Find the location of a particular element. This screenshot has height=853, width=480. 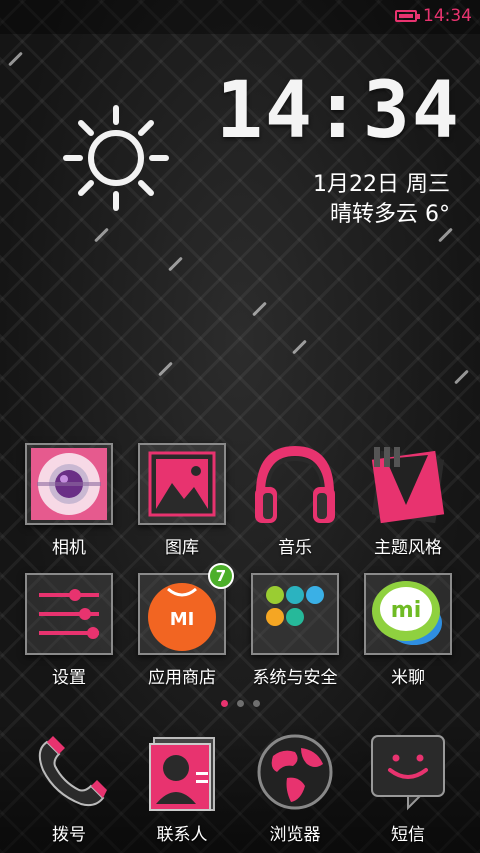

camera-icon is located at coordinates (69, 484).